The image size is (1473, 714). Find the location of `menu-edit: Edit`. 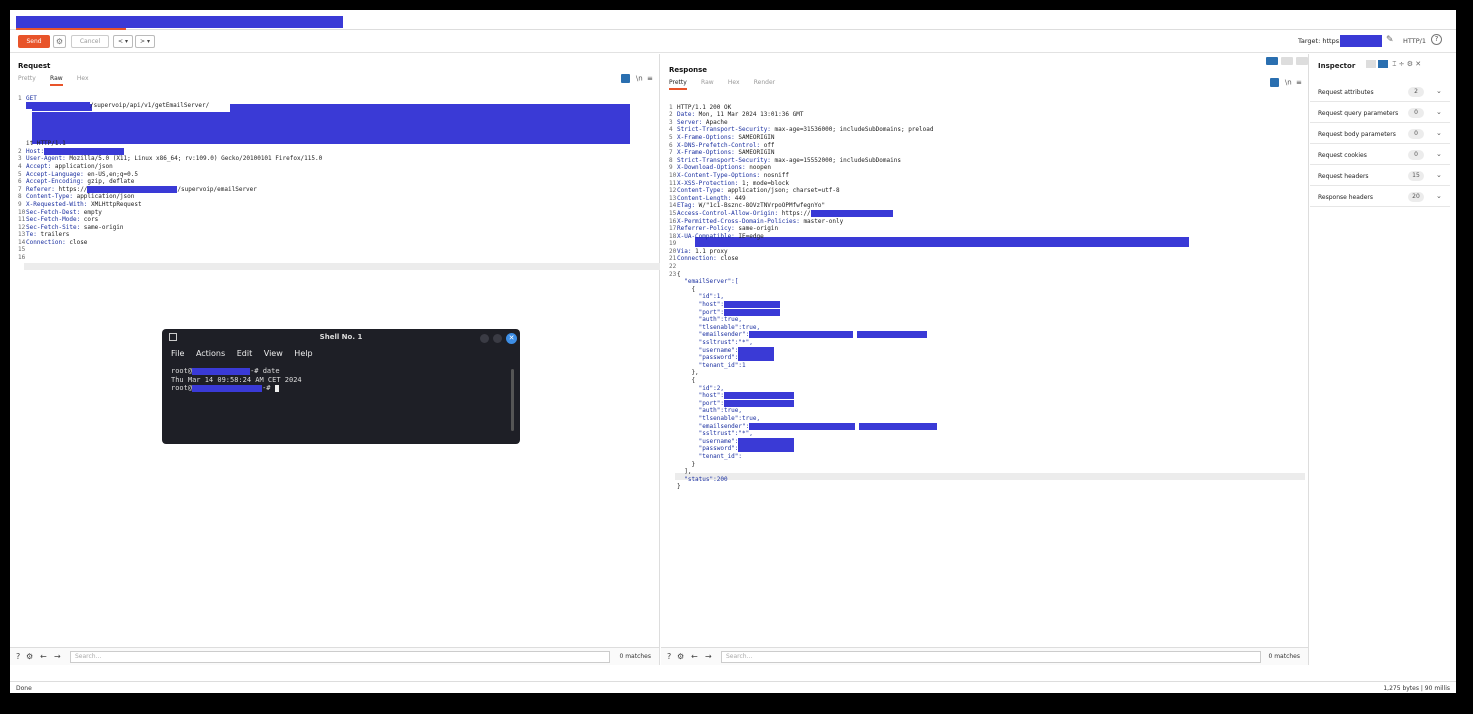

menu-edit: Edit is located at coordinates (245, 353).